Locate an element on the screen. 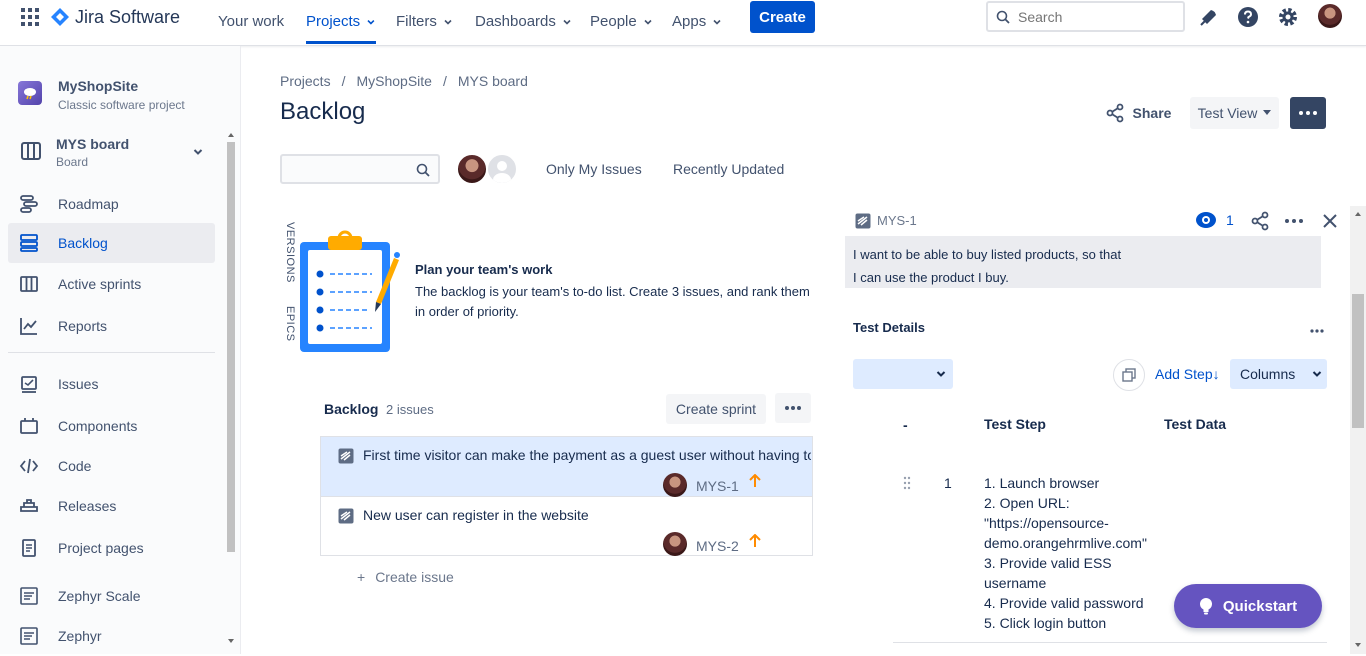 The height and width of the screenshot is (656, 1366). app-switcher-icon is located at coordinates (30, 17).